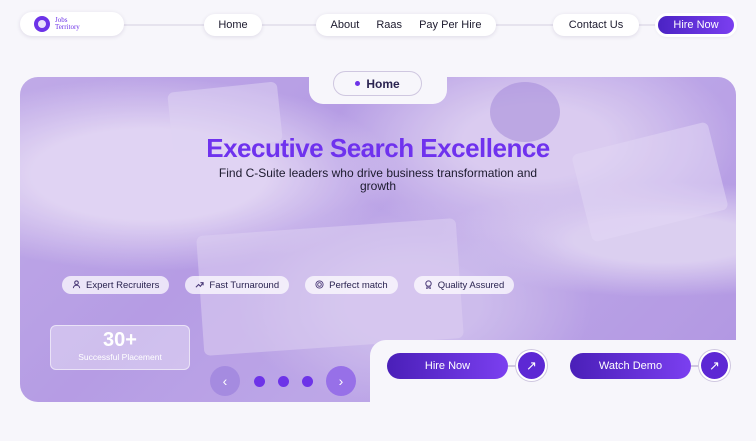  I want to click on chevron-right-icon: ›, so click(341, 381).